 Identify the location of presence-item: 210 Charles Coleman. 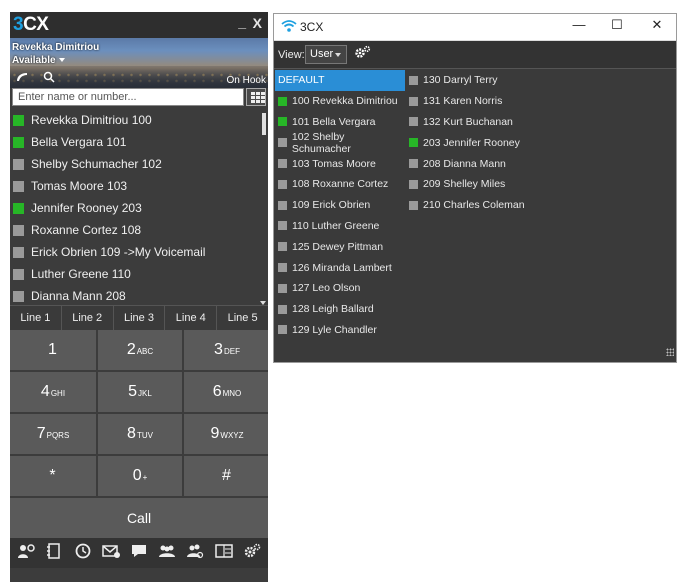
(486, 205).